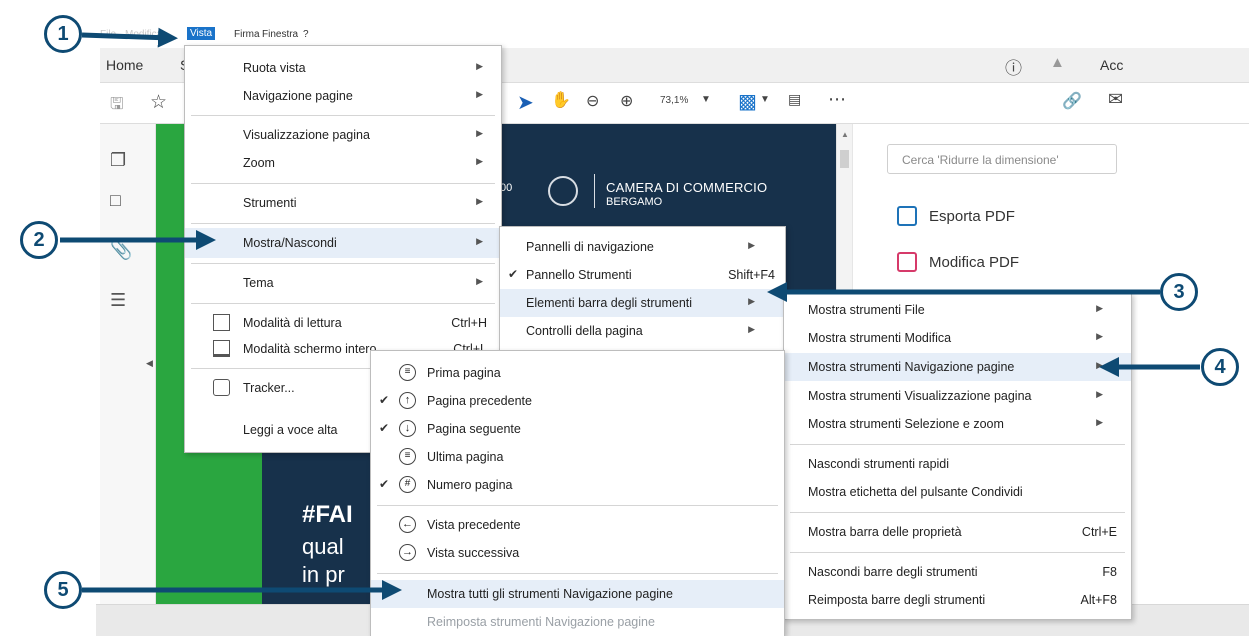  I want to click on annotation-badge-2: 2, so click(39, 240).